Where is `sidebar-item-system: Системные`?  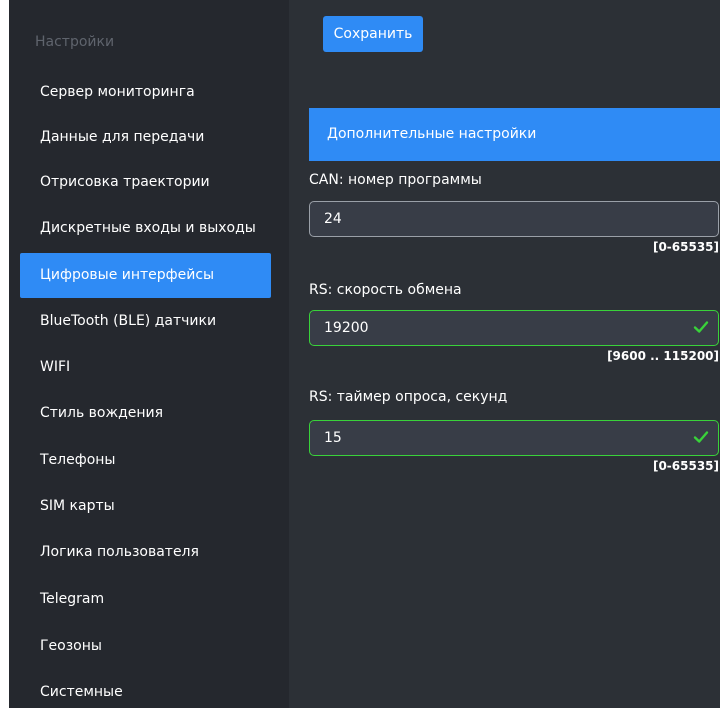
sidebar-item-system: Системные is located at coordinates (145, 692).